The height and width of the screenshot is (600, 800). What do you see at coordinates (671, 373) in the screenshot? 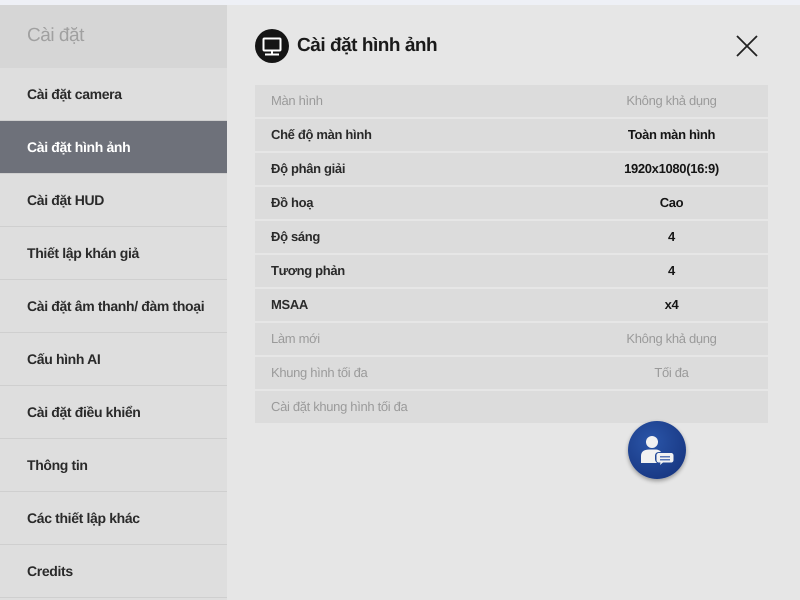
I see `setting-value: Tối đa` at bounding box center [671, 373].